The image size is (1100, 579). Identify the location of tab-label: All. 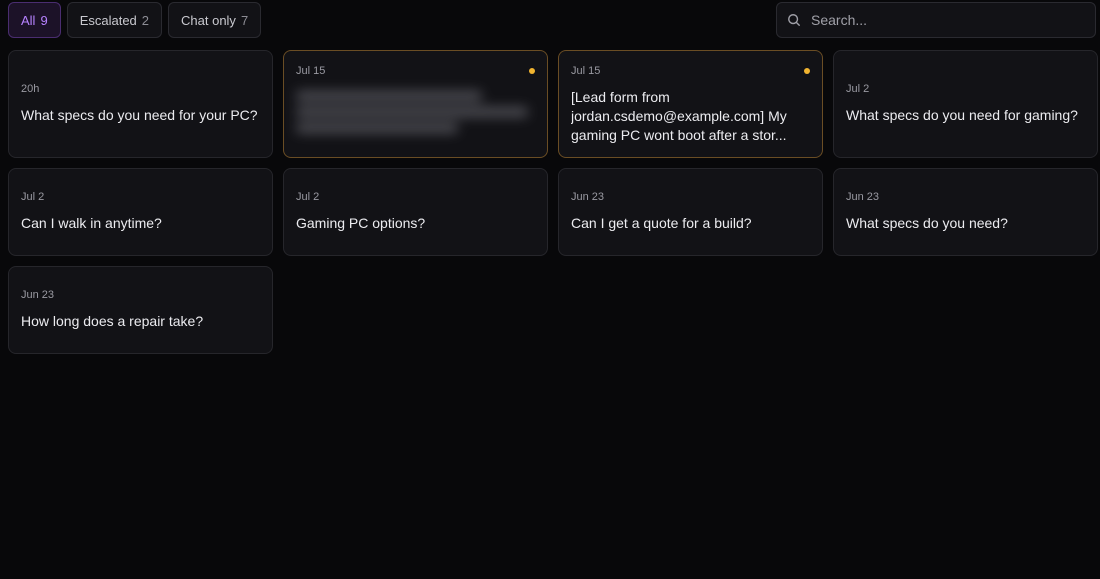
(28, 20).